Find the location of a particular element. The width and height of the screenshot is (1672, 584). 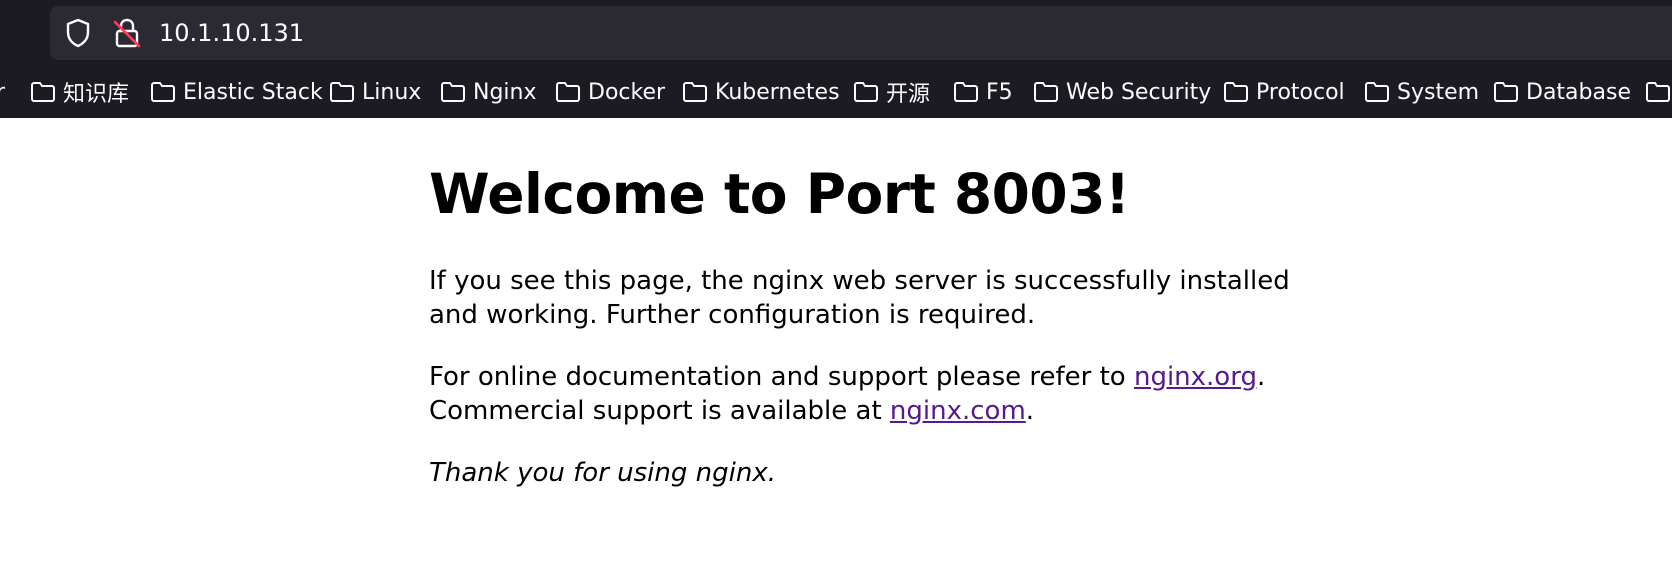

bookmark-folder: r is located at coordinates (2, 92).